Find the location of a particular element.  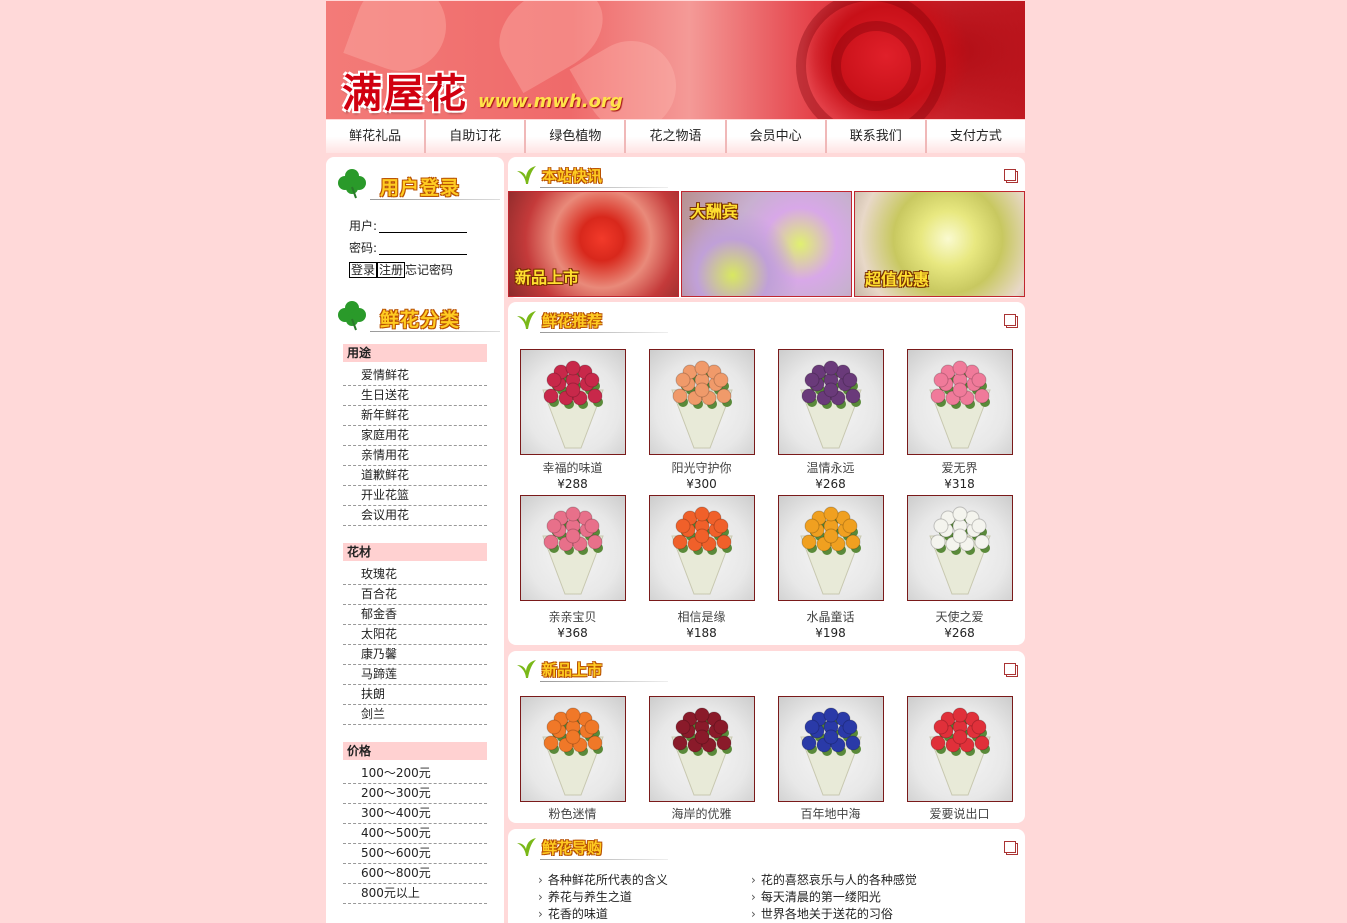

nav-item-plants: 绿色植物 is located at coordinates (576, 136).